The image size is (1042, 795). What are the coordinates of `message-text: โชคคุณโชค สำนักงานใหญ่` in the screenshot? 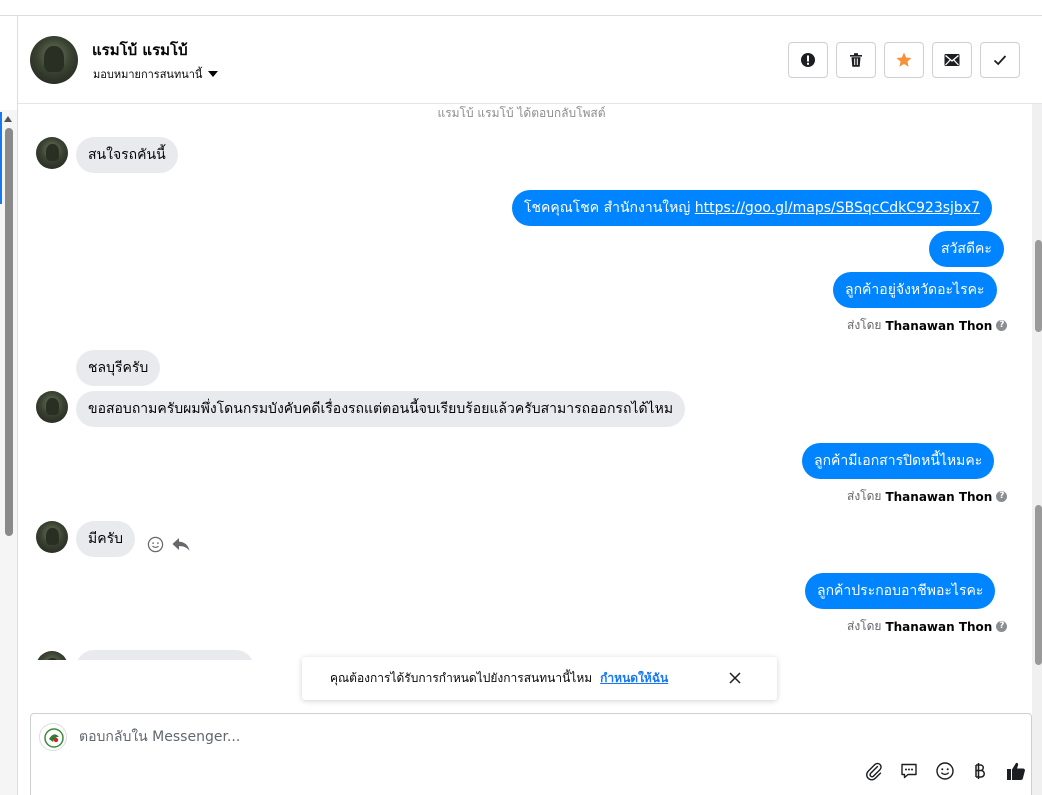 It's located at (609, 208).